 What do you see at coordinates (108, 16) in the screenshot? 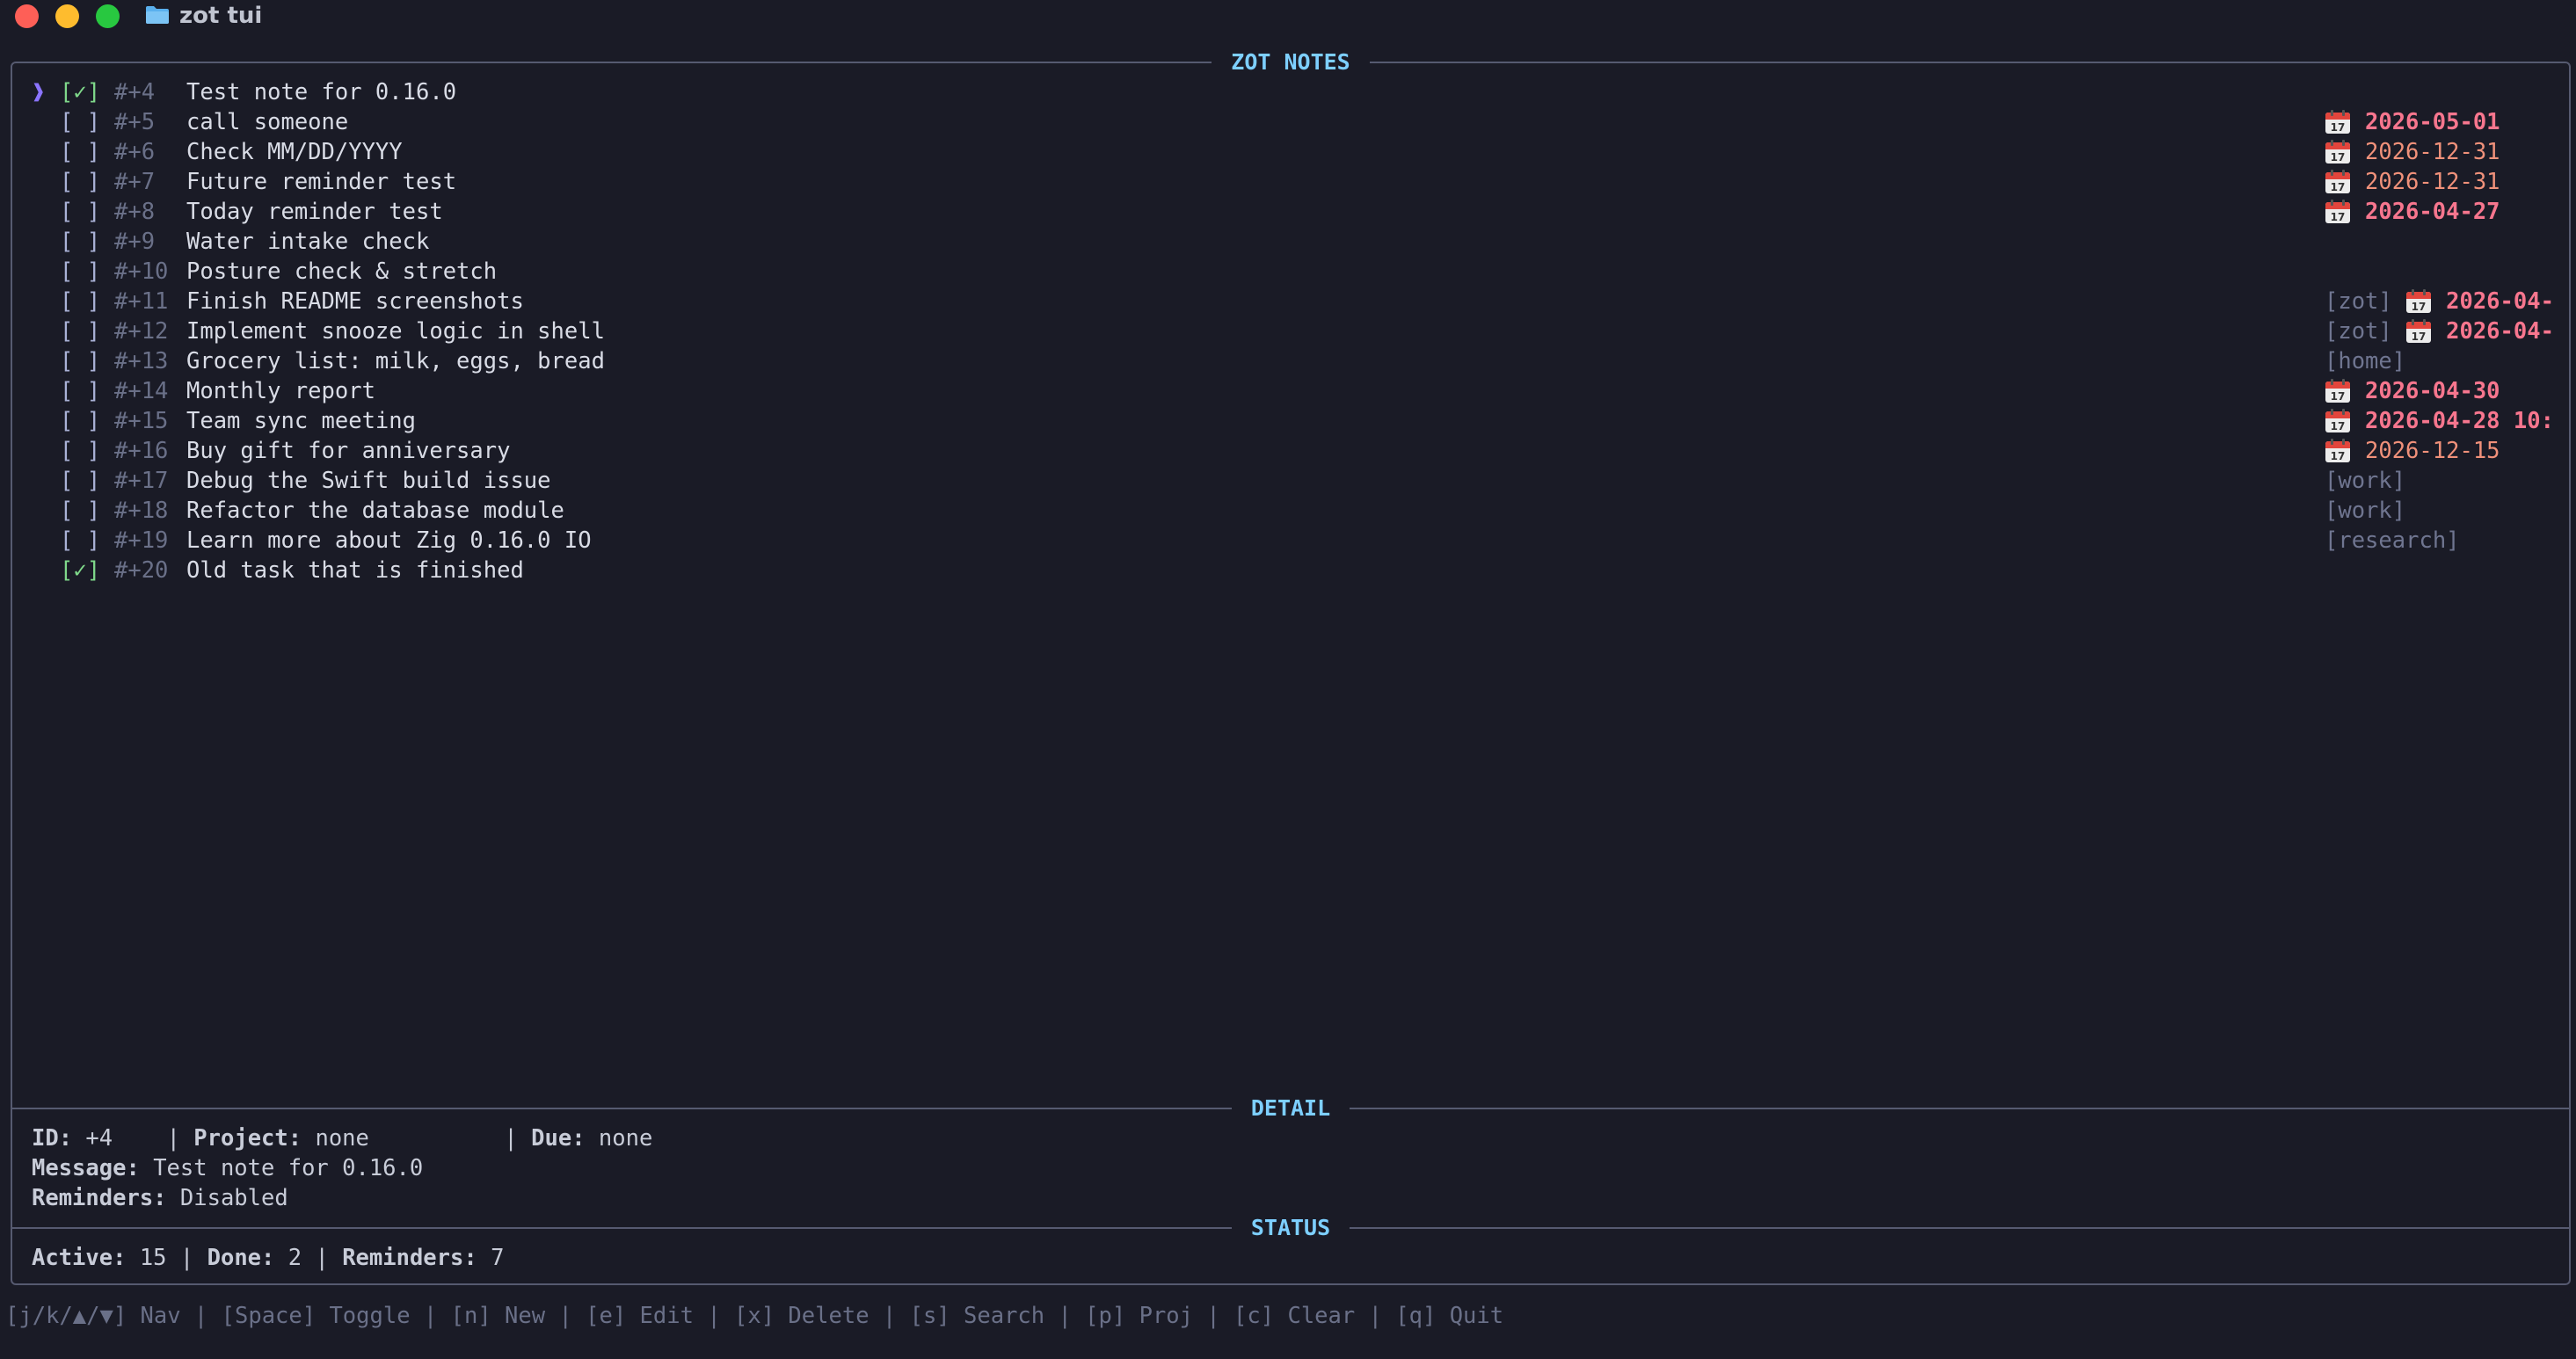
I see `zoom-window-button` at bounding box center [108, 16].